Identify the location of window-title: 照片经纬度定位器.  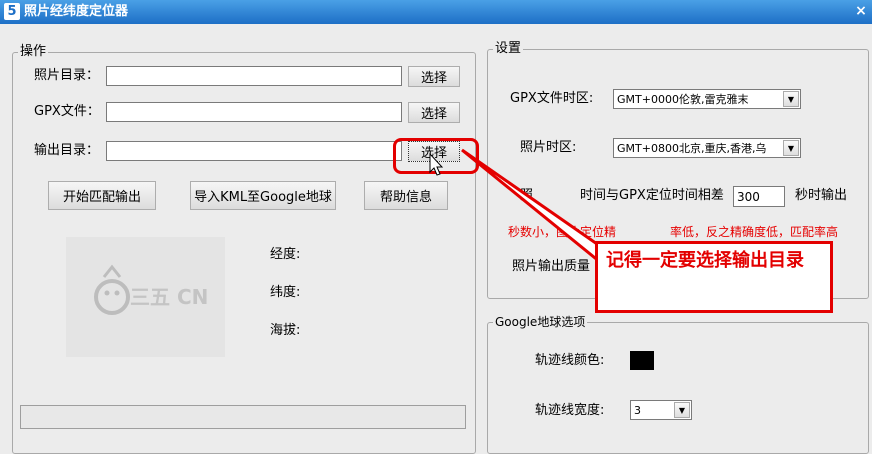
(76, 11).